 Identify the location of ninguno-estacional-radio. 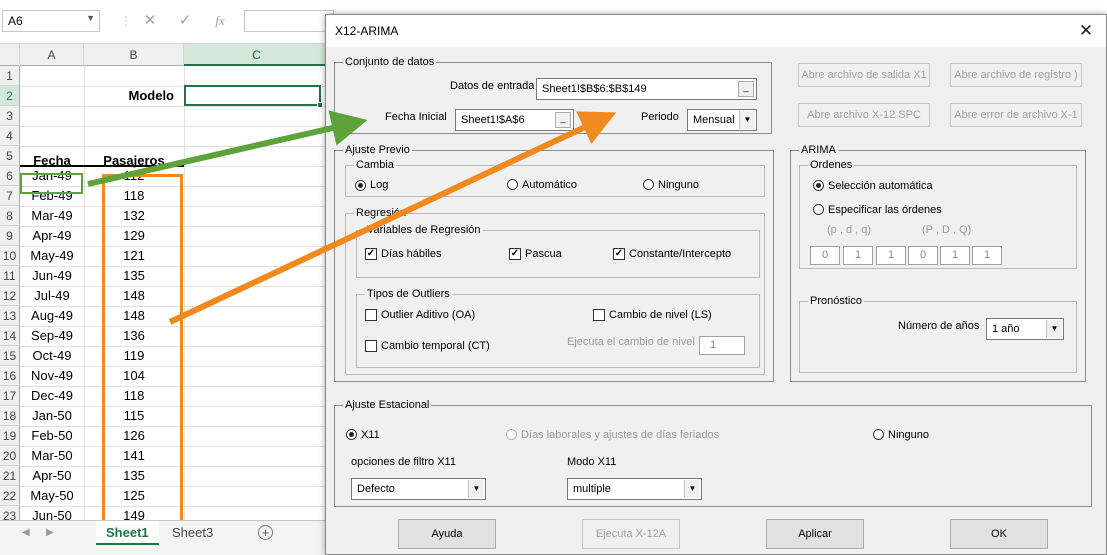
(878, 434).